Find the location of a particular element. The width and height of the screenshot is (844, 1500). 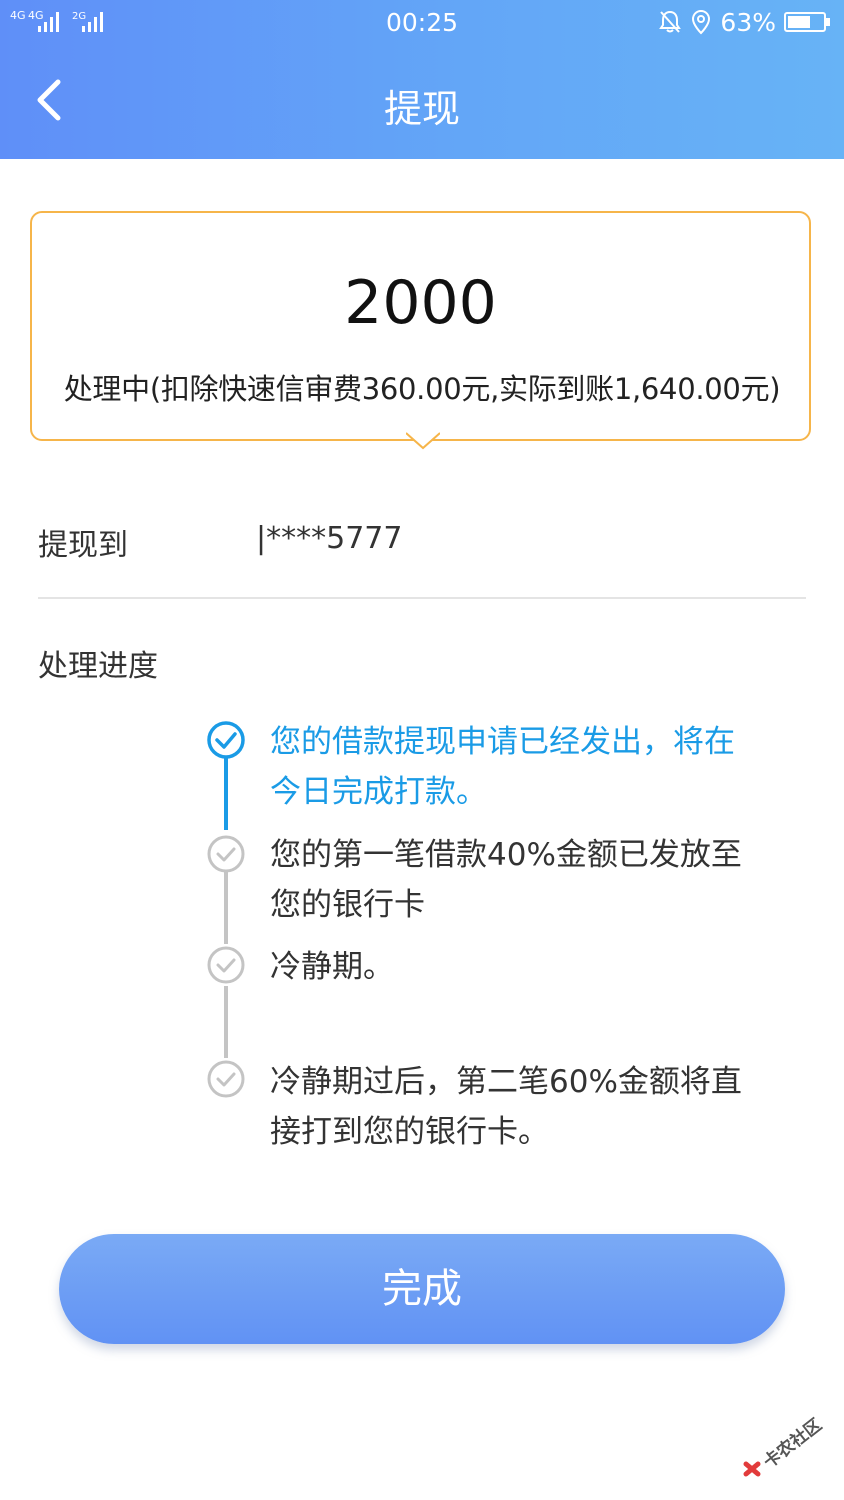

processing-status: 处理中(扣除快速信审费360.00元,实际到账1,640.00元) is located at coordinates (422, 389).